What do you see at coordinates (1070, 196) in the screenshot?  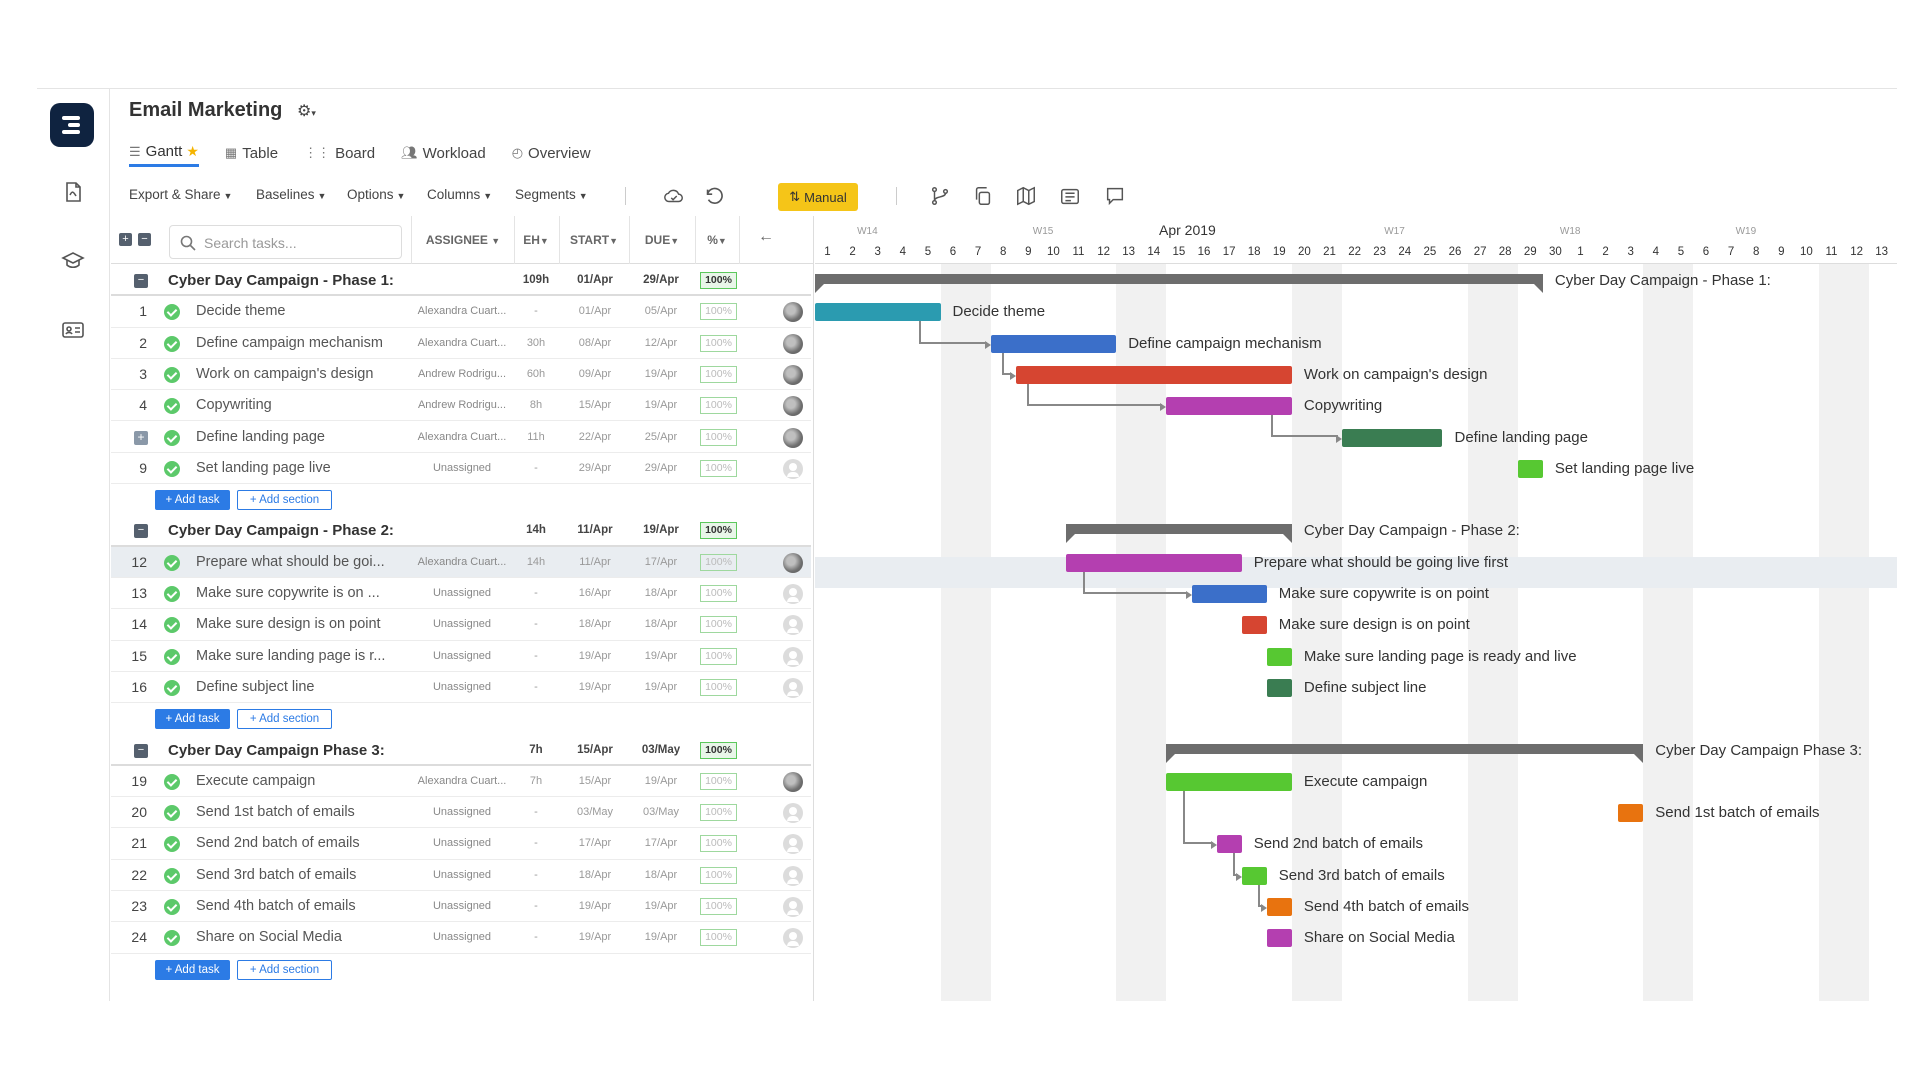 I see `print-icon` at bounding box center [1070, 196].